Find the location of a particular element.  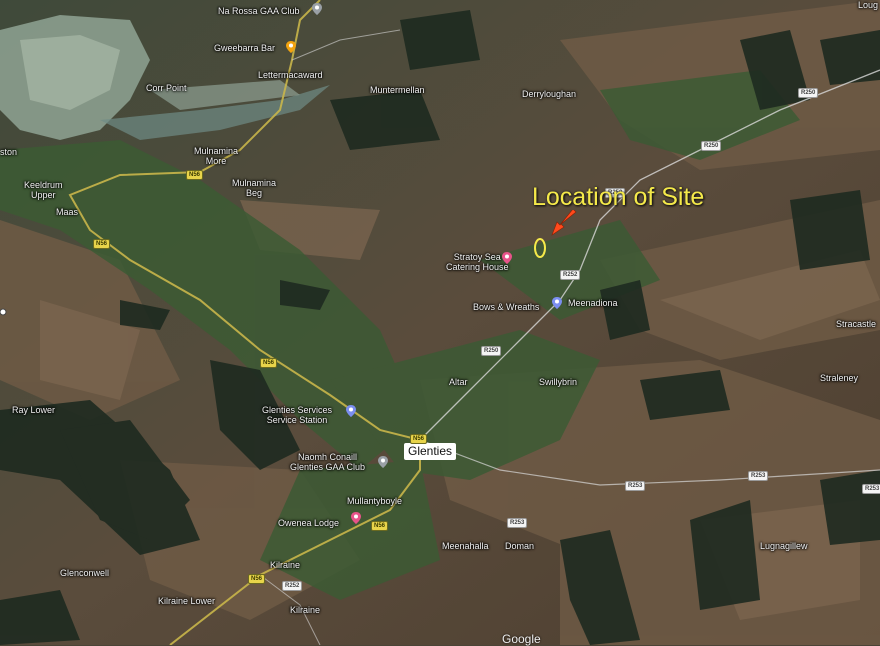

place-kilraine-south: Kilraine is located at coordinates (305, 610).